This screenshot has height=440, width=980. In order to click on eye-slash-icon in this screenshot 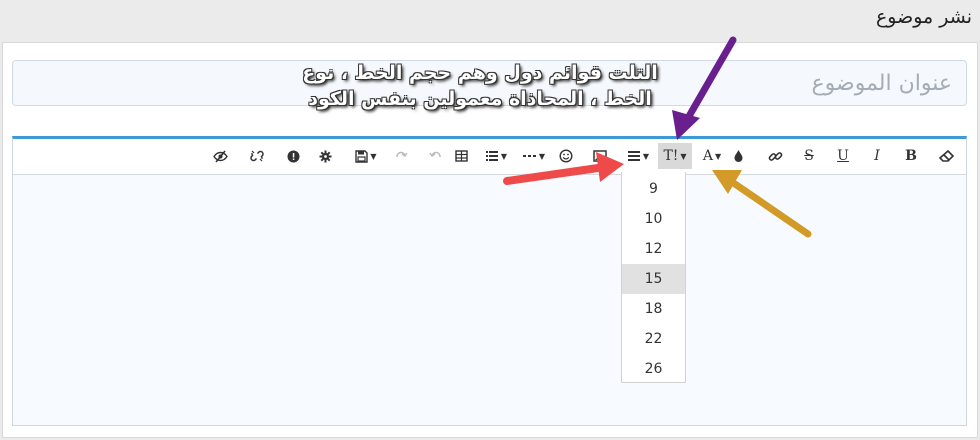, I will do `click(220, 156)`.